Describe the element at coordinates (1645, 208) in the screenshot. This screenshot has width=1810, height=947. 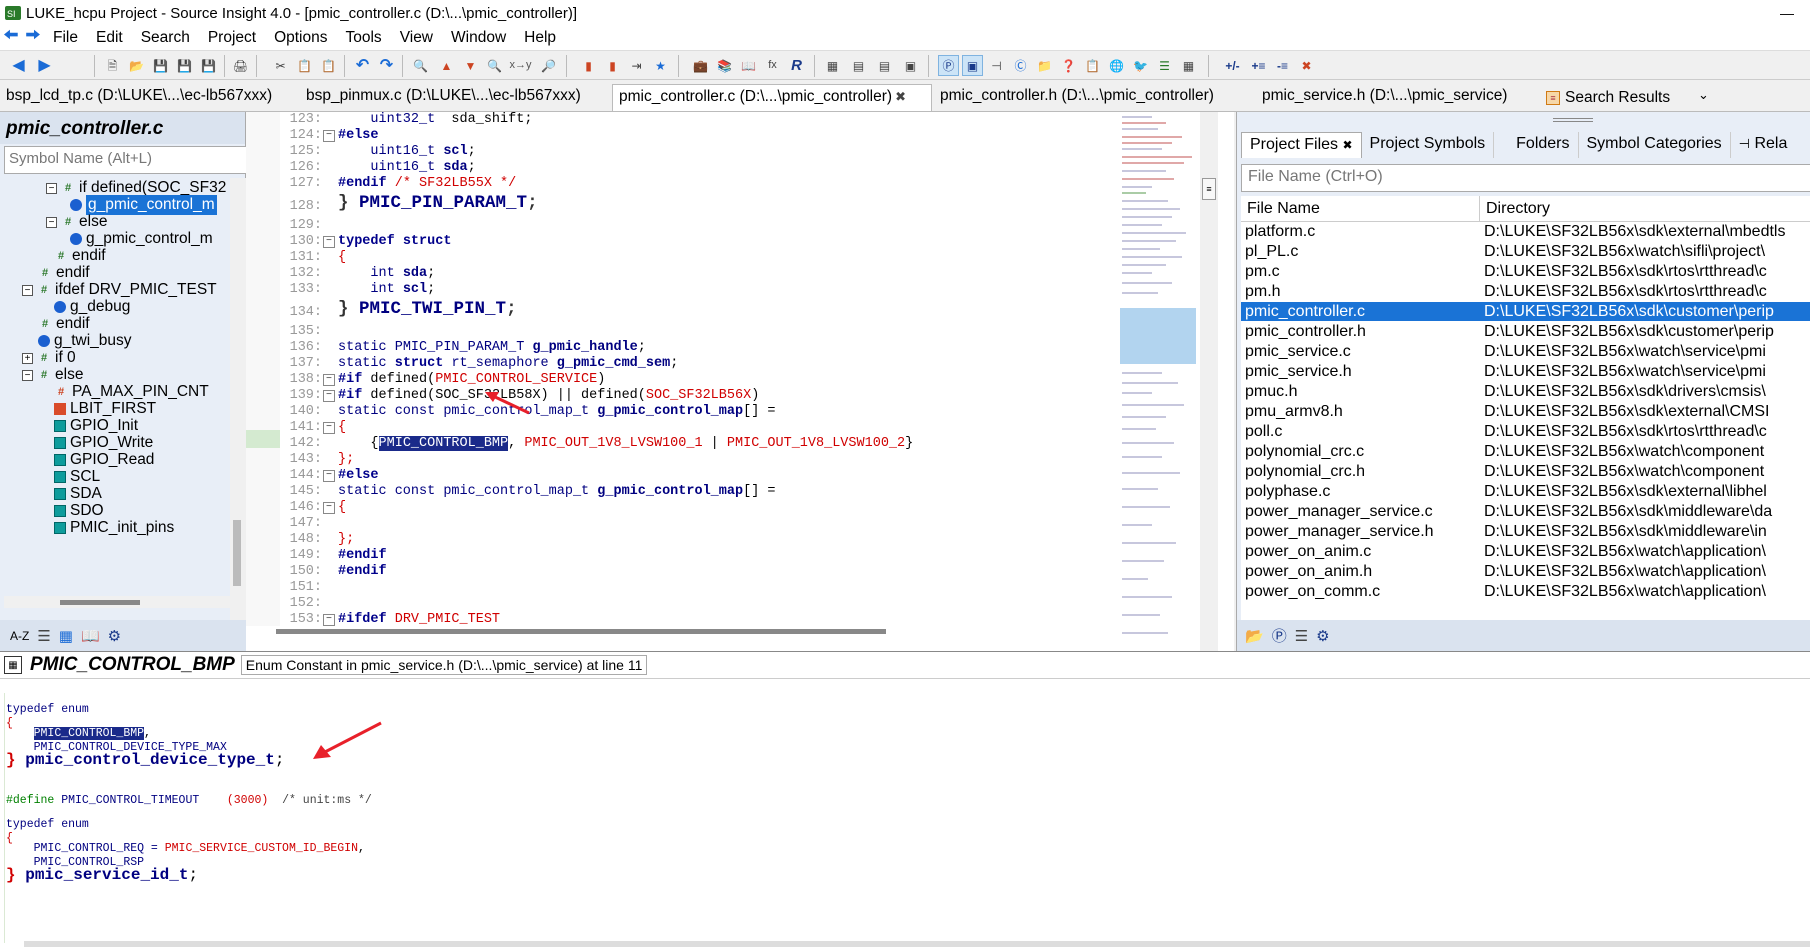
I see `column-directory: Directory` at that location.